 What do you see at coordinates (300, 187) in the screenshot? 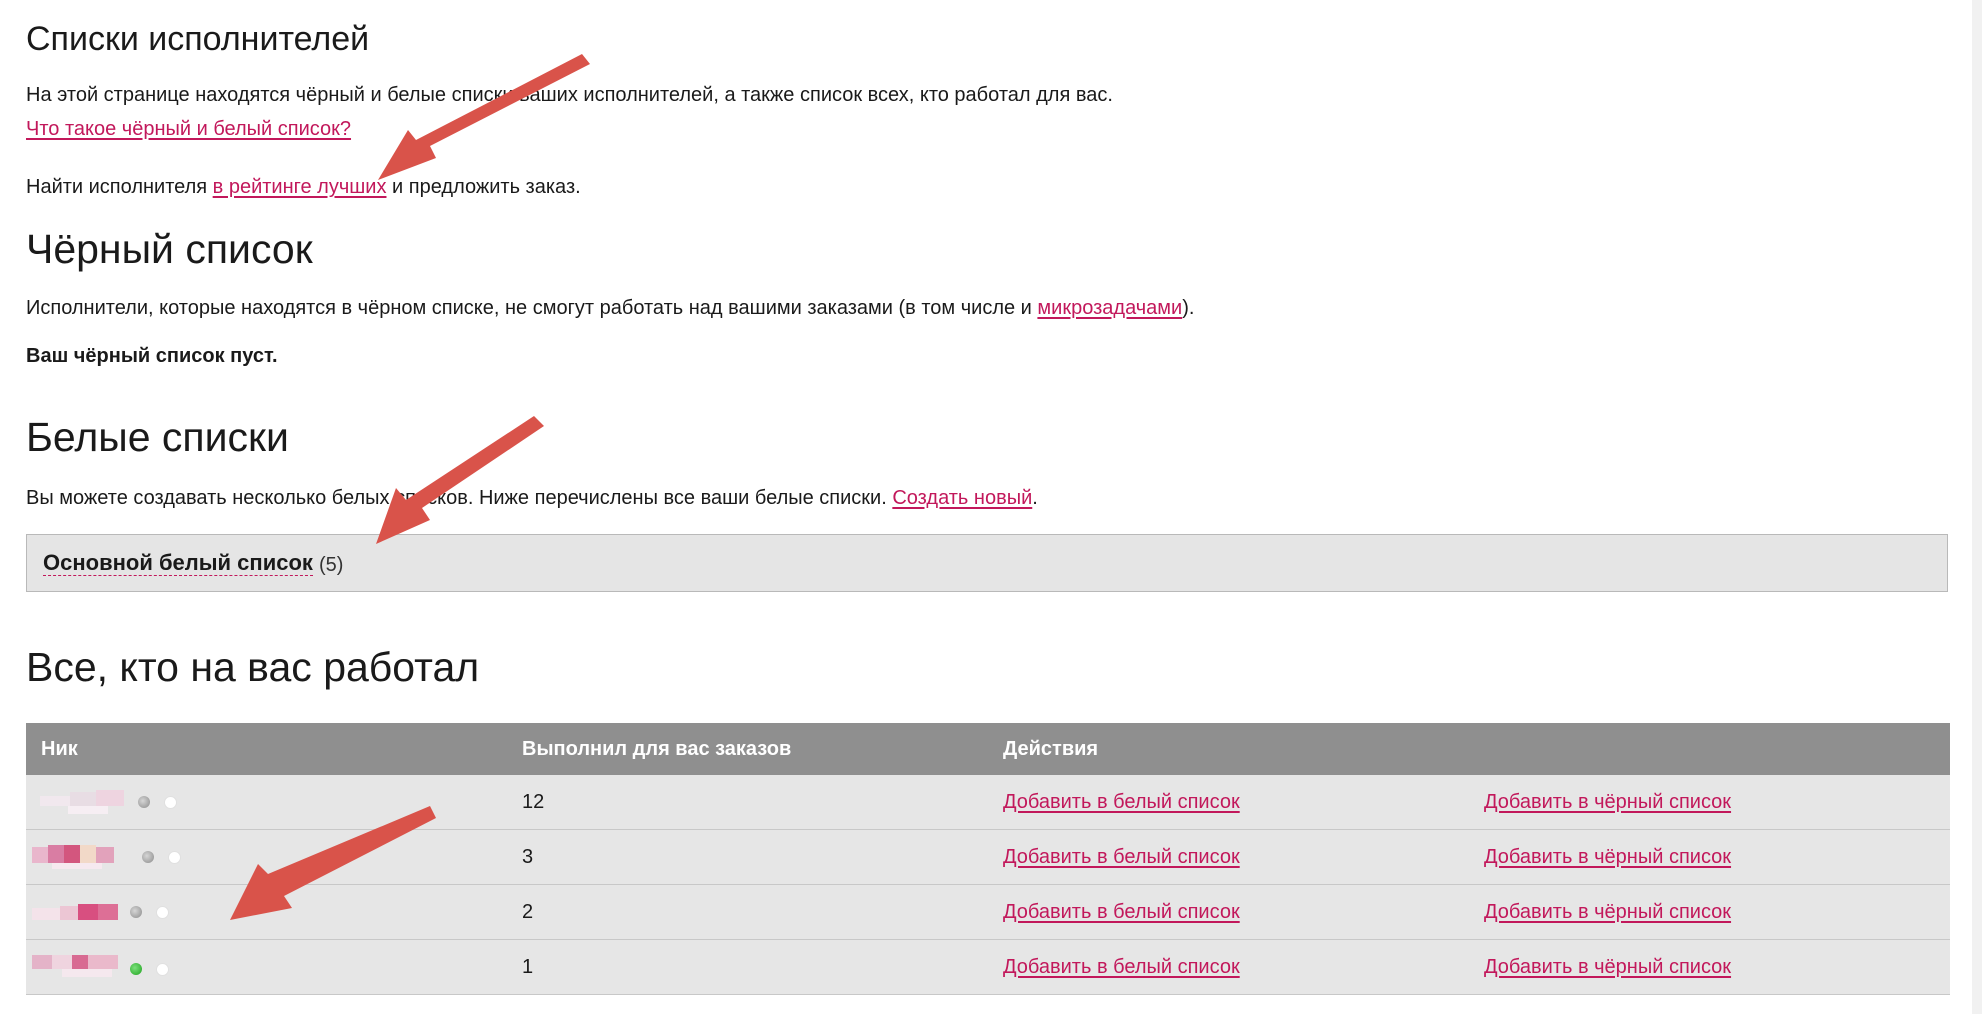
I see `rating-link: в рейтинге лучших` at bounding box center [300, 187].